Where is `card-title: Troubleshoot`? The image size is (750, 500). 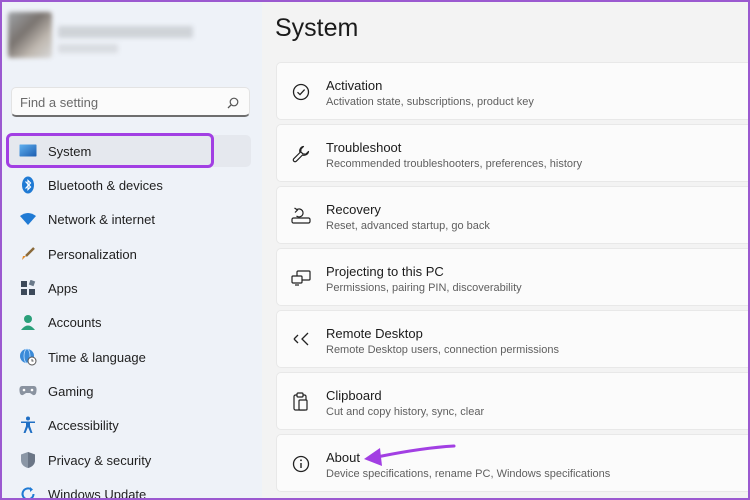
card-title: Troubleshoot is located at coordinates (364, 147).